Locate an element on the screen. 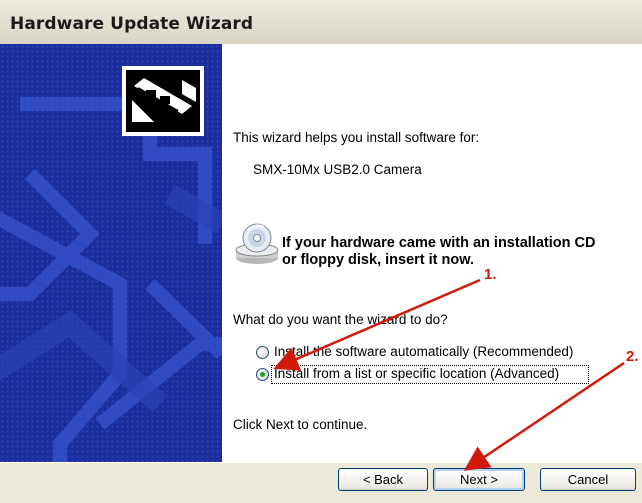 This screenshot has height=503, width=642. device-name: SMX-10Mx USB2.0 Camera is located at coordinates (337, 169).